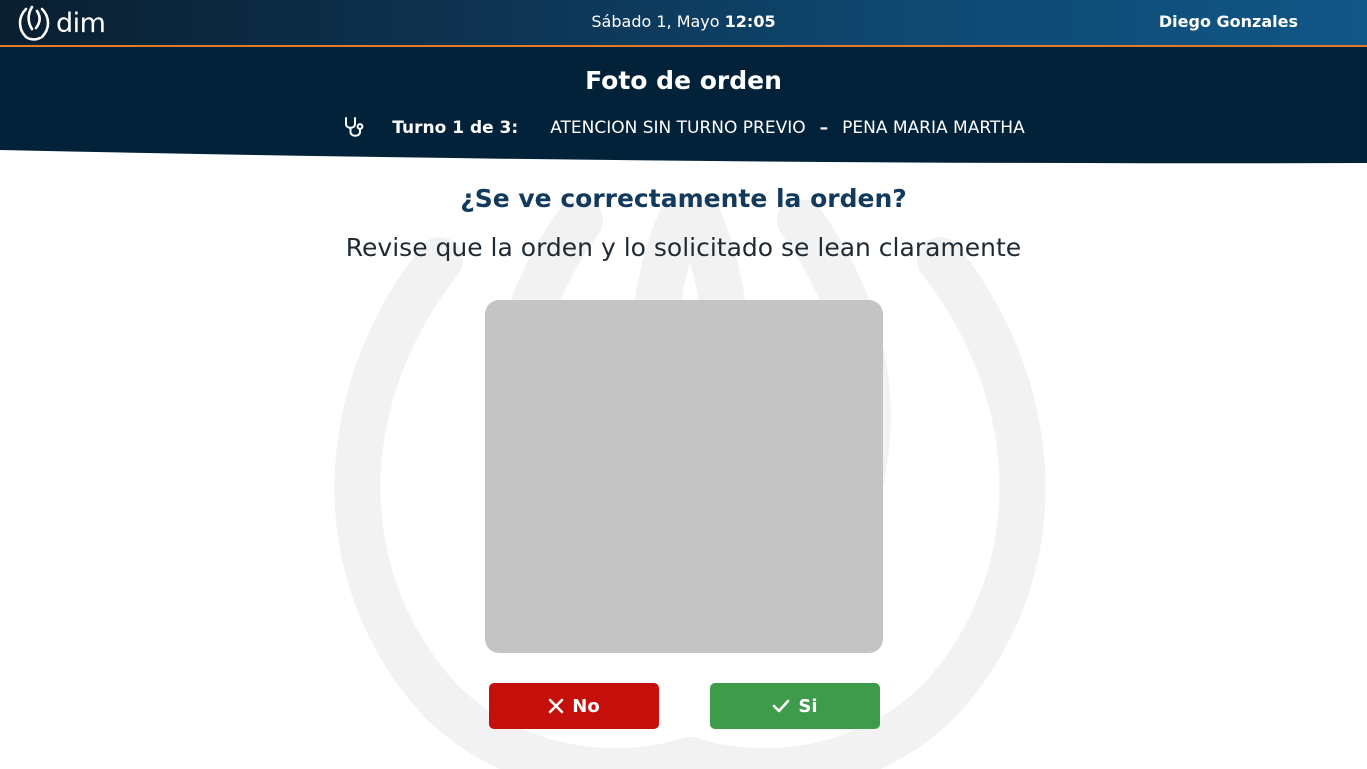 This screenshot has height=769, width=1367. Describe the element at coordinates (586, 706) in the screenshot. I see `no-button-label: No` at that location.